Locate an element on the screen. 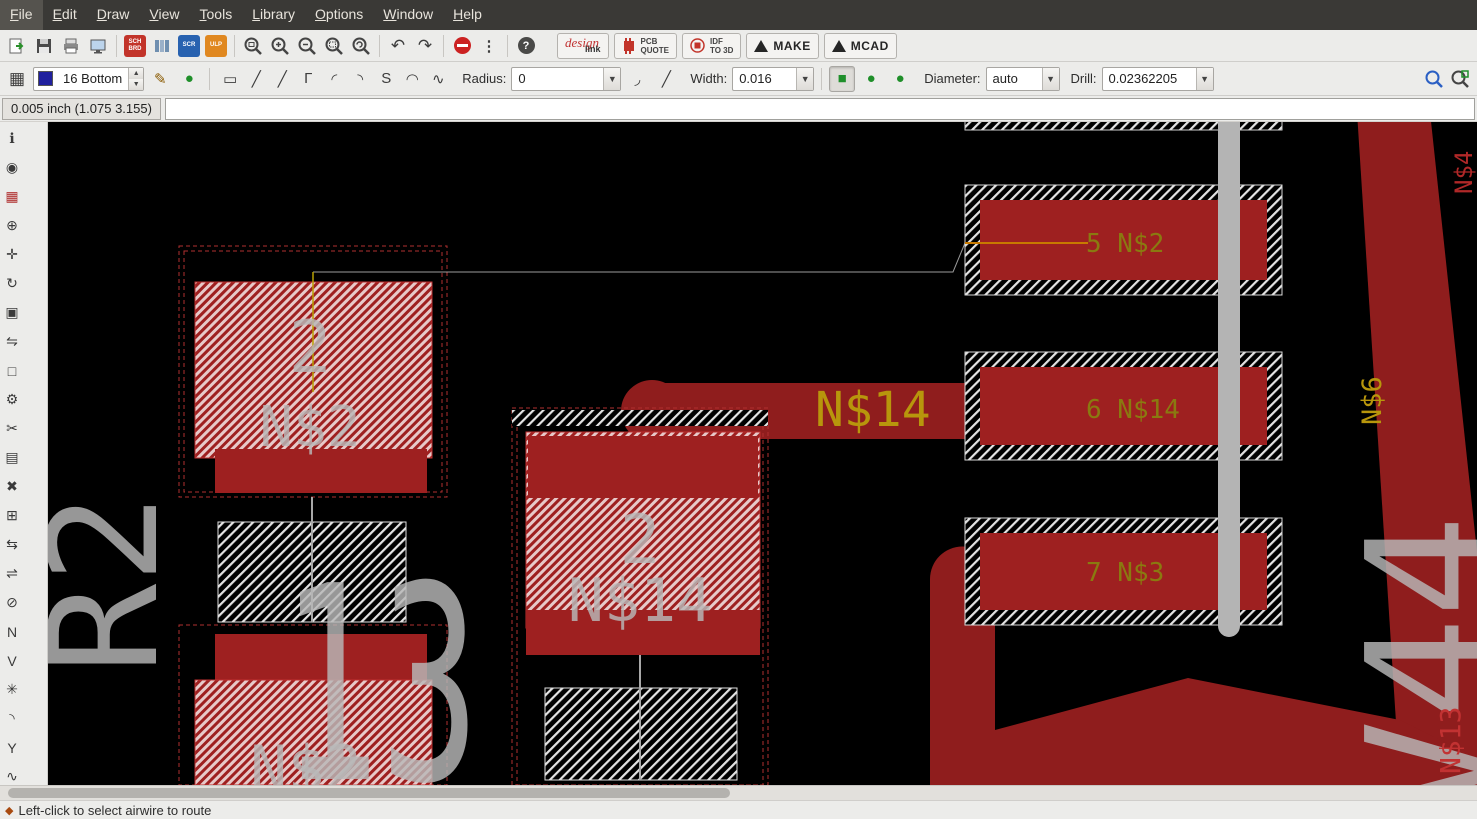  cut-icon: ✂ is located at coordinates (12, 428).